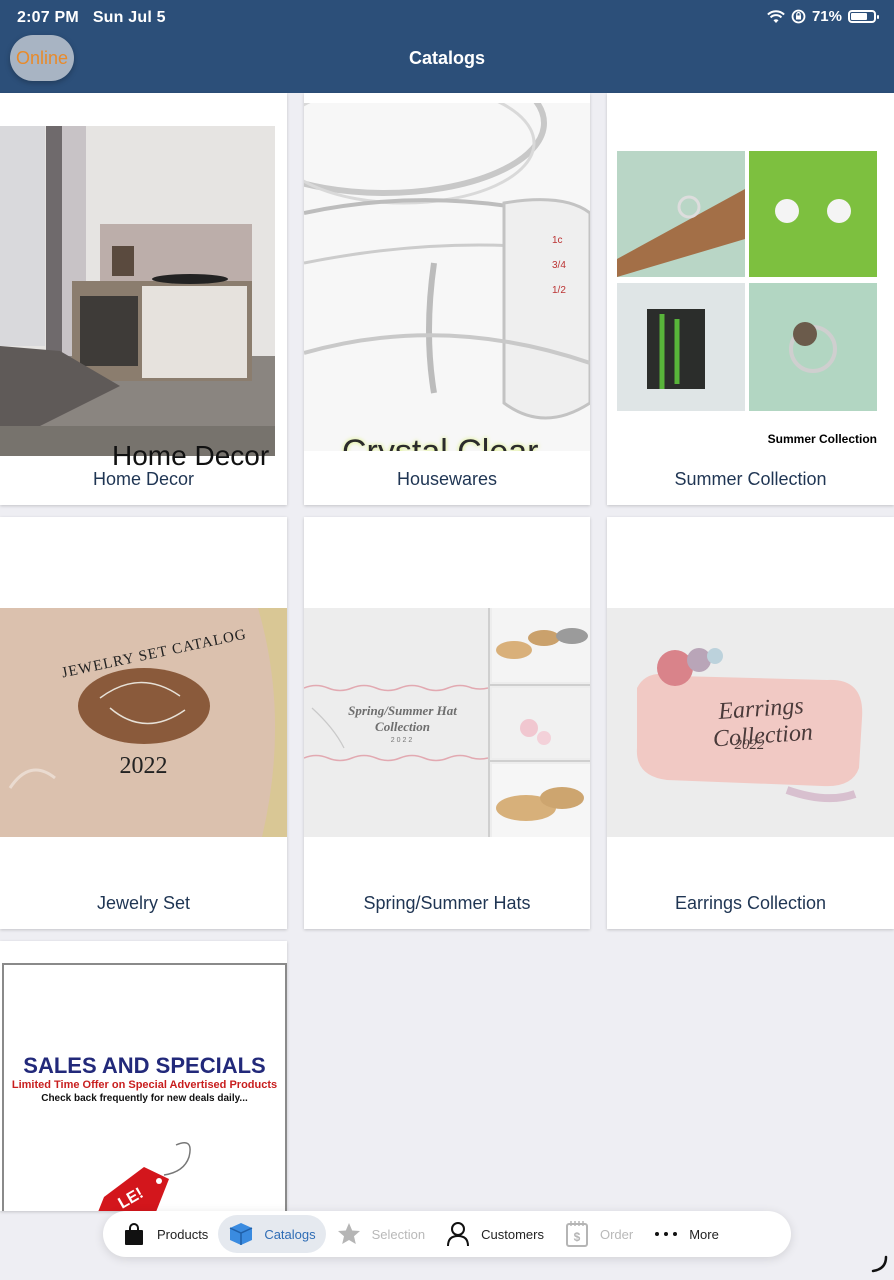  What do you see at coordinates (241, 1234) in the screenshot?
I see `cube-icon` at bounding box center [241, 1234].